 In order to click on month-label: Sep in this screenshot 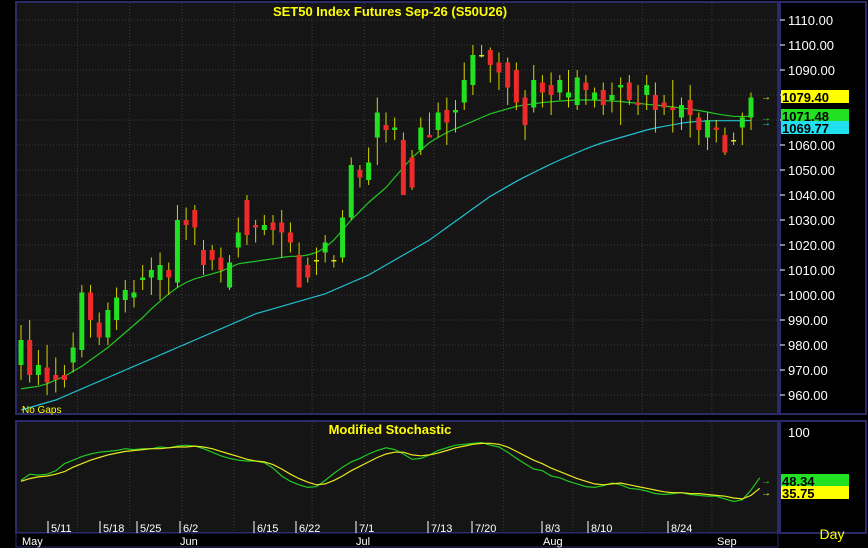, I will do `click(727, 542)`.